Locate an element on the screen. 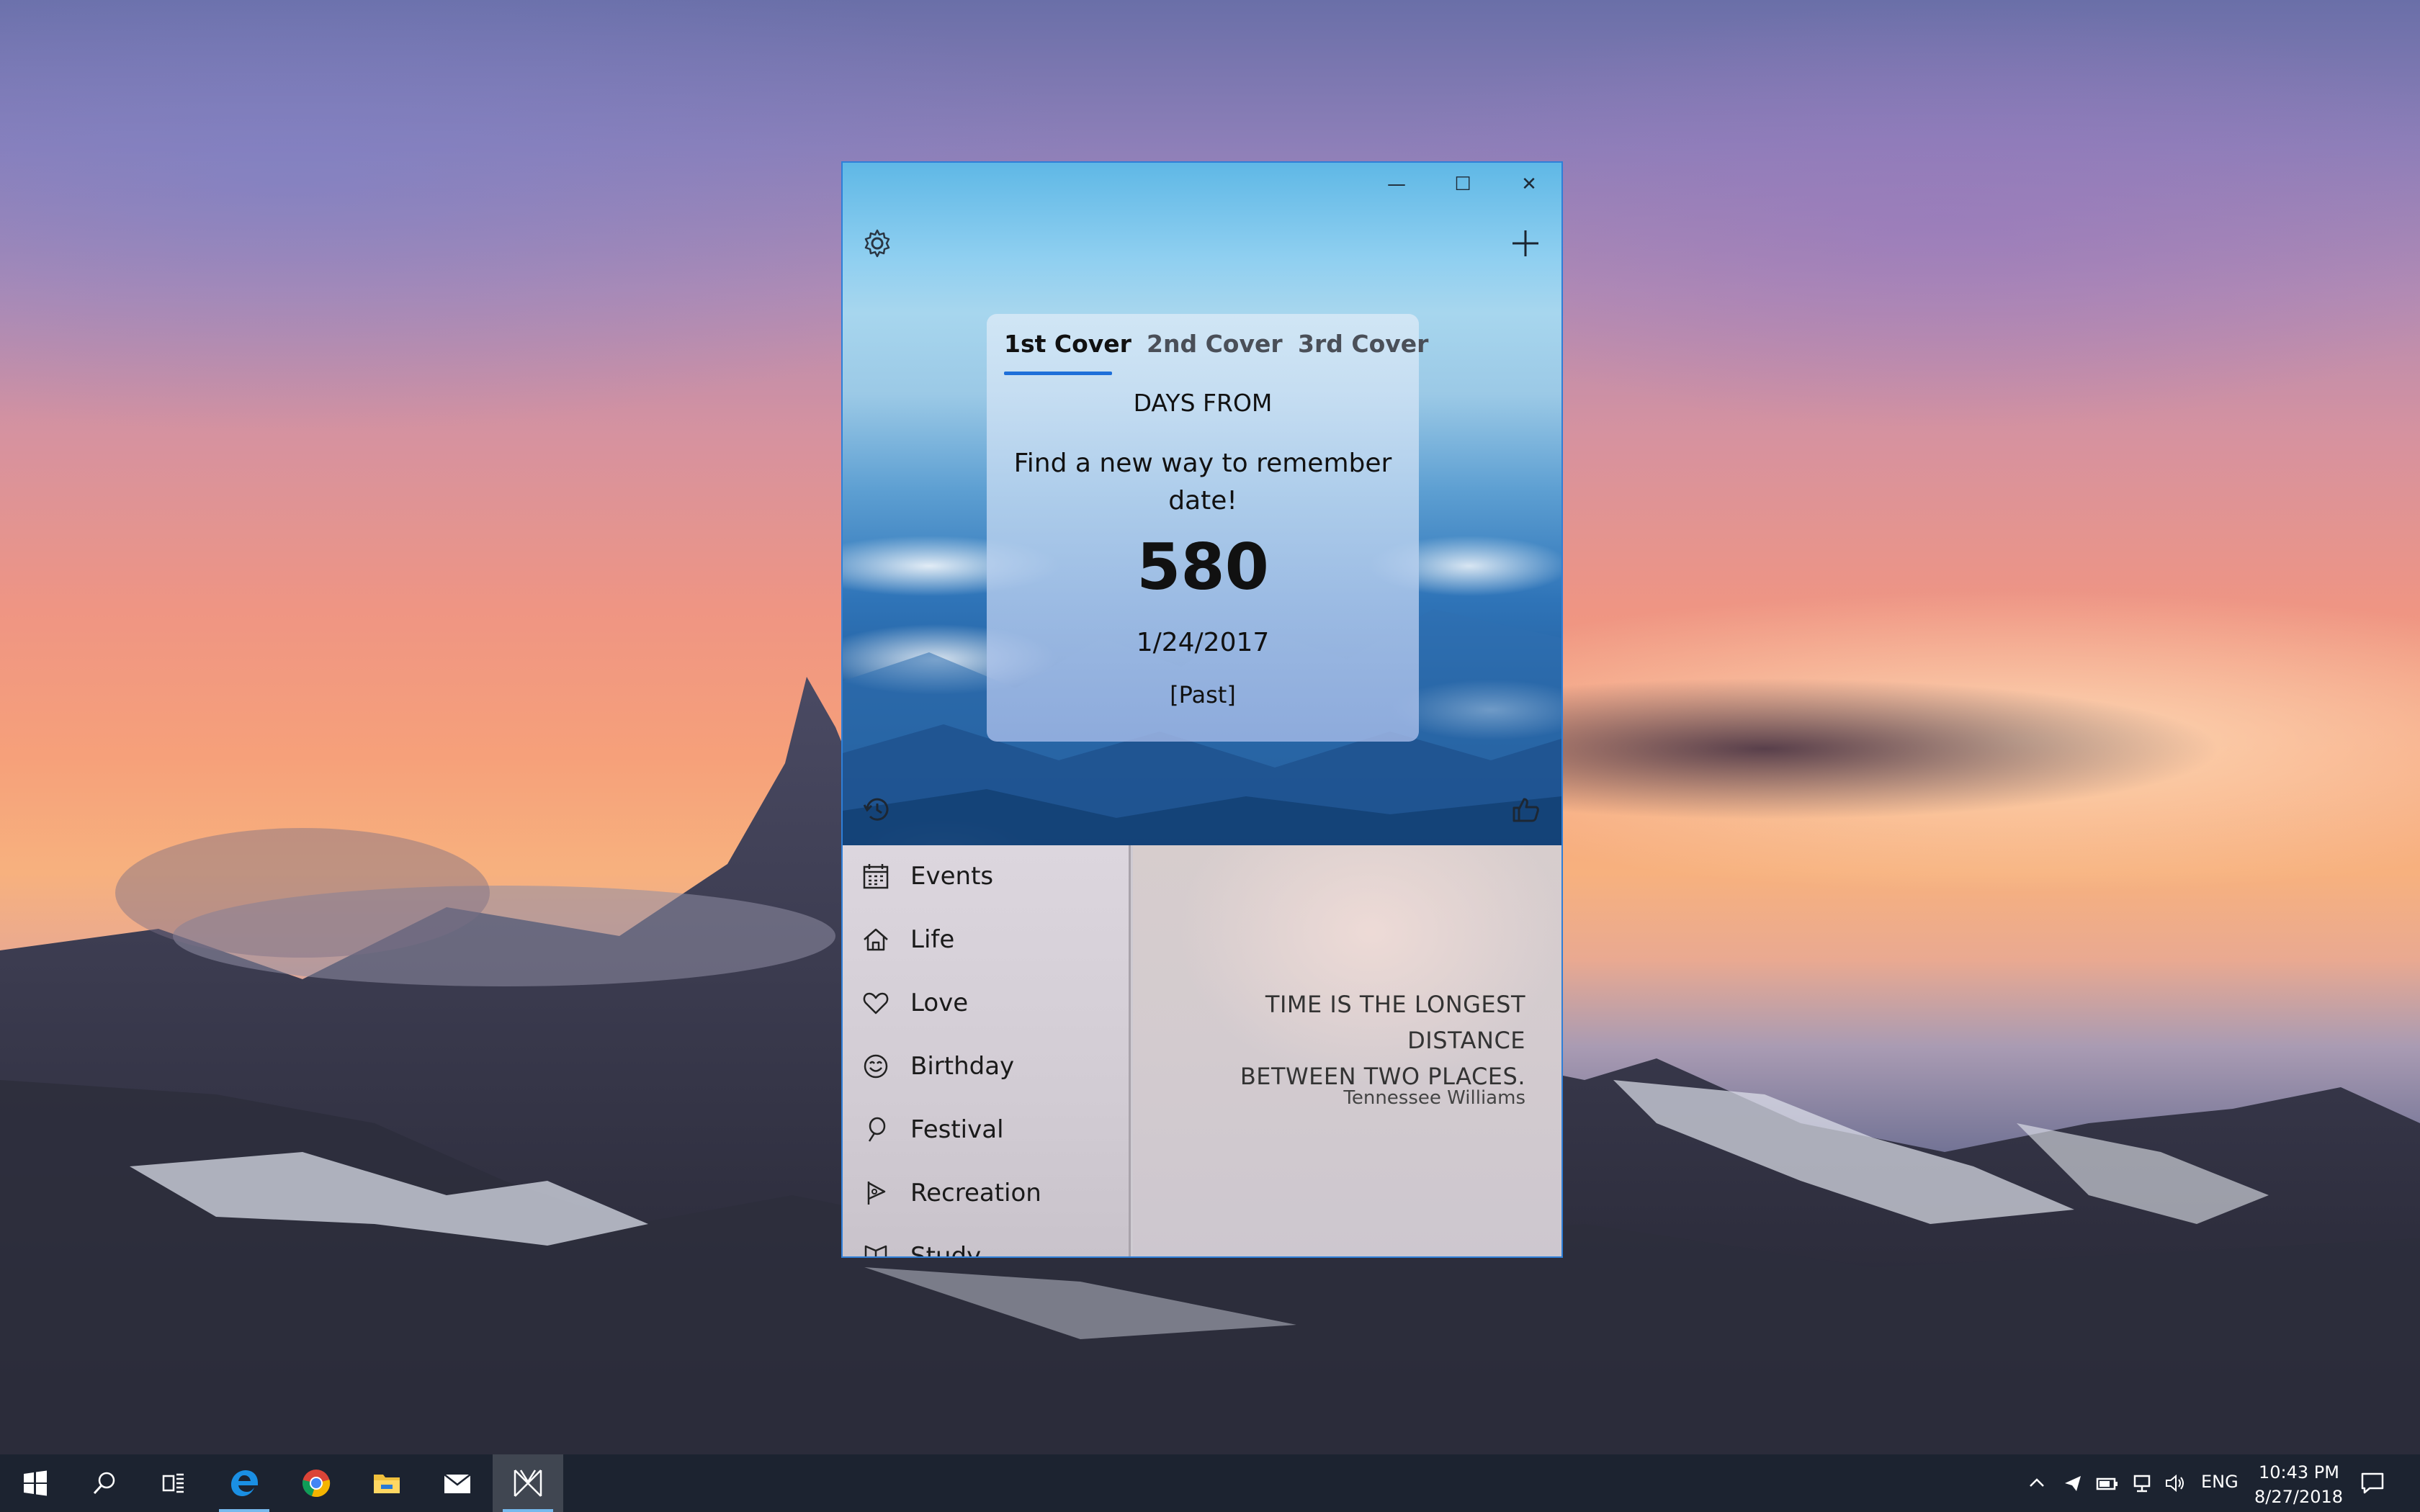  taskbar-file-explorer is located at coordinates (387, 1483).